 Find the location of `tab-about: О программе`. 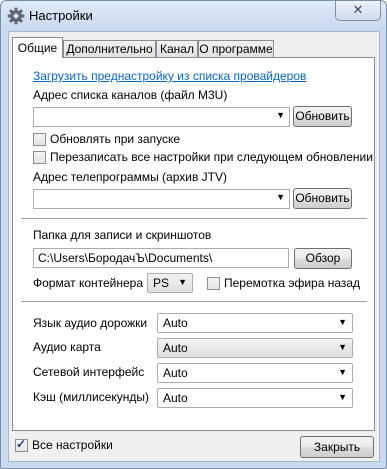

tab-about: О программе is located at coordinates (236, 48).